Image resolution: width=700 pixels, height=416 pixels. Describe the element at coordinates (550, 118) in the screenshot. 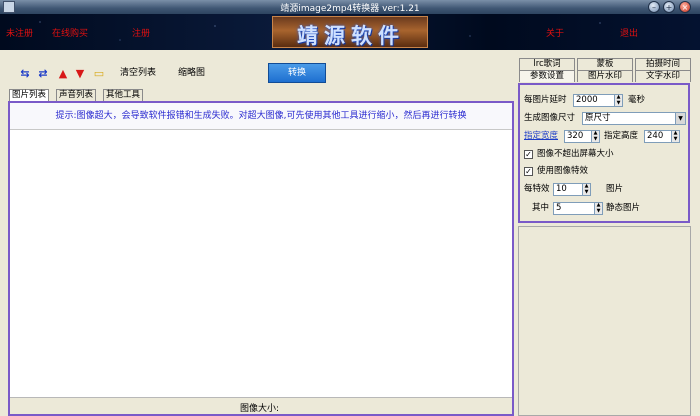

I see `size-label: 生成图像尺寸` at that location.